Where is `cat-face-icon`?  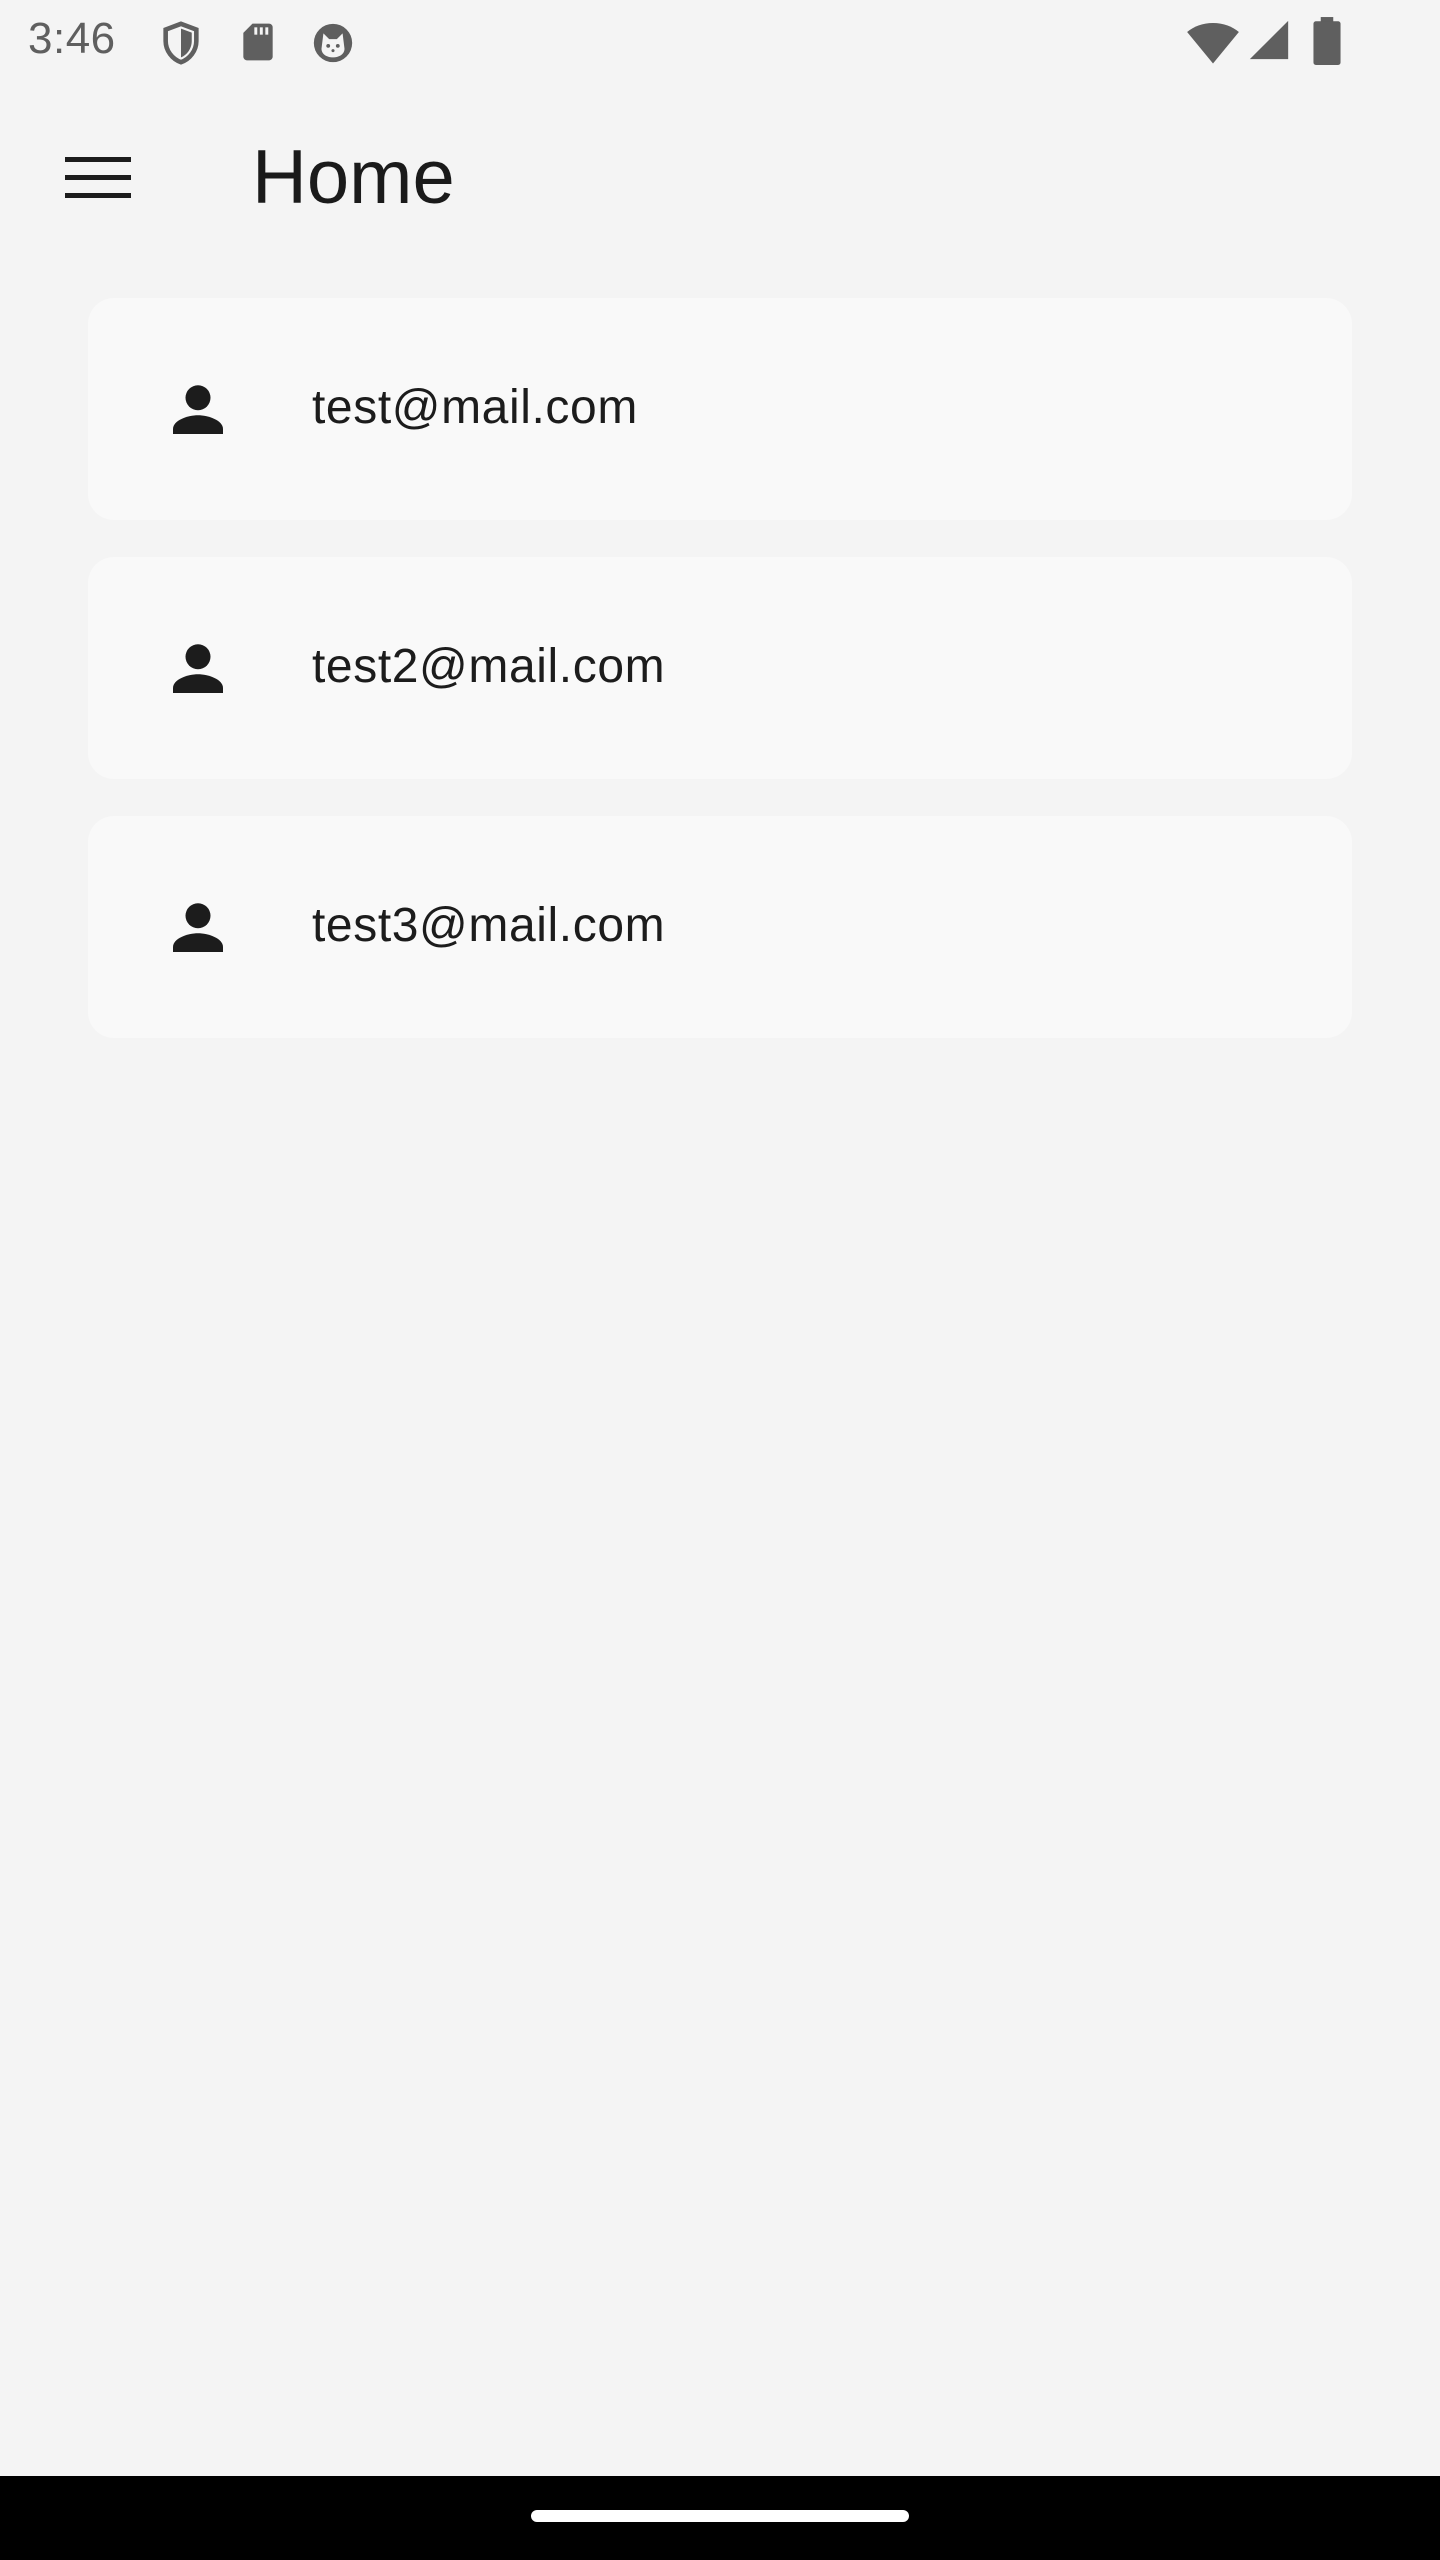
cat-face-icon is located at coordinates (333, 43).